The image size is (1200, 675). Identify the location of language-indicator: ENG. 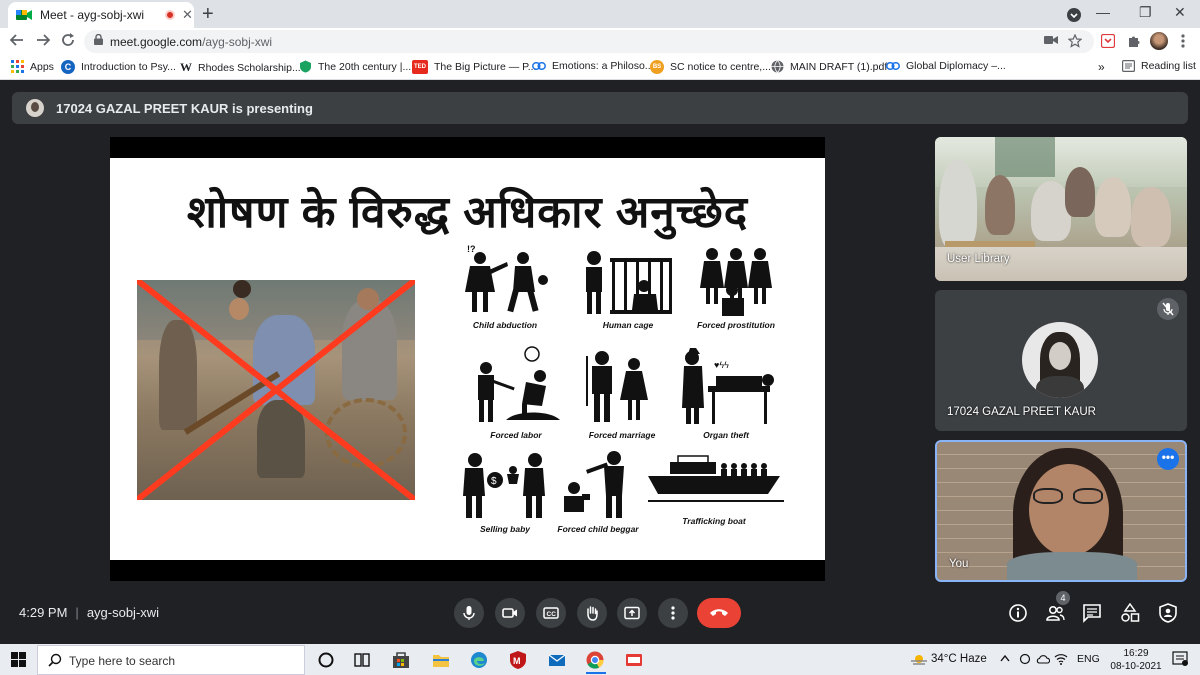
(1088, 659).